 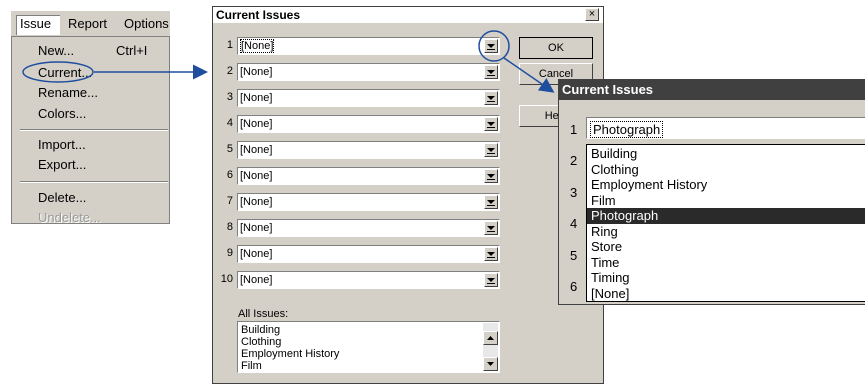 I want to click on dropdown-option: Ring, so click(x=726, y=232).